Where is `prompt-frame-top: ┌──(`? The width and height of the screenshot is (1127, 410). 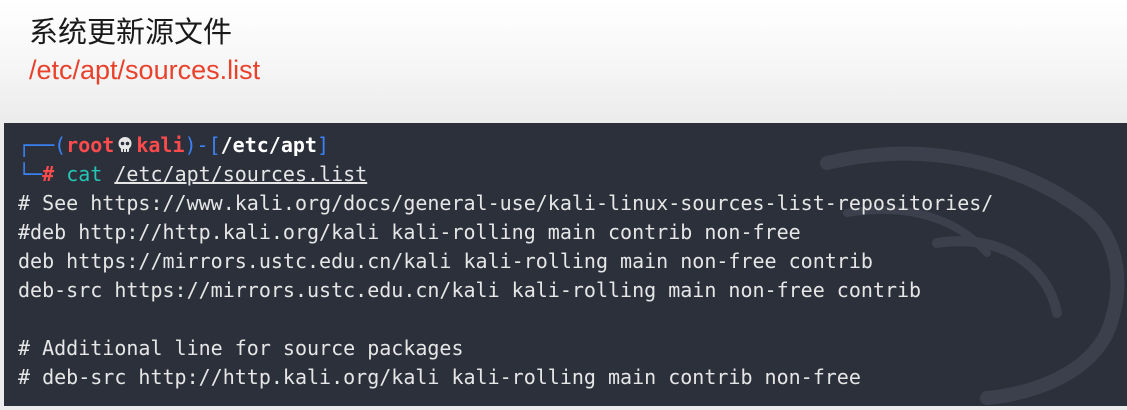 prompt-frame-top: ┌──( is located at coordinates (42, 145).